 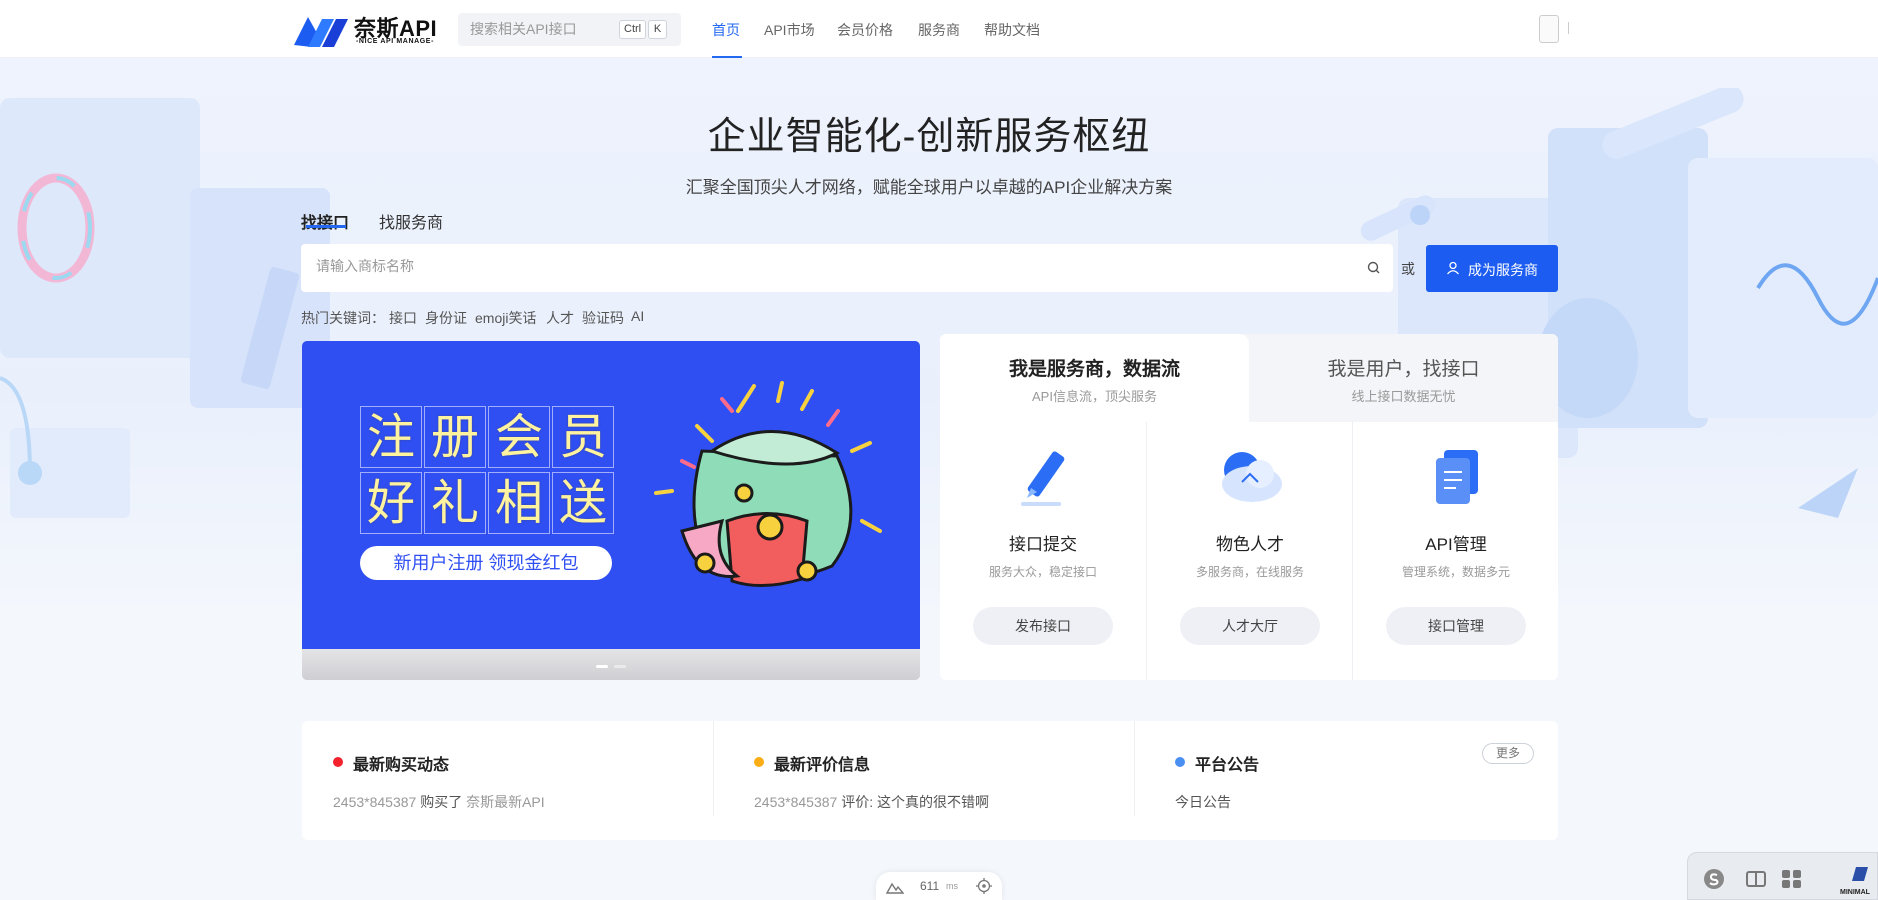 I want to click on hero-subtitle: 汇聚全国顶尖人才网络，赋能全球用户以卓越的API企业解决方案, so click(x=929, y=187).